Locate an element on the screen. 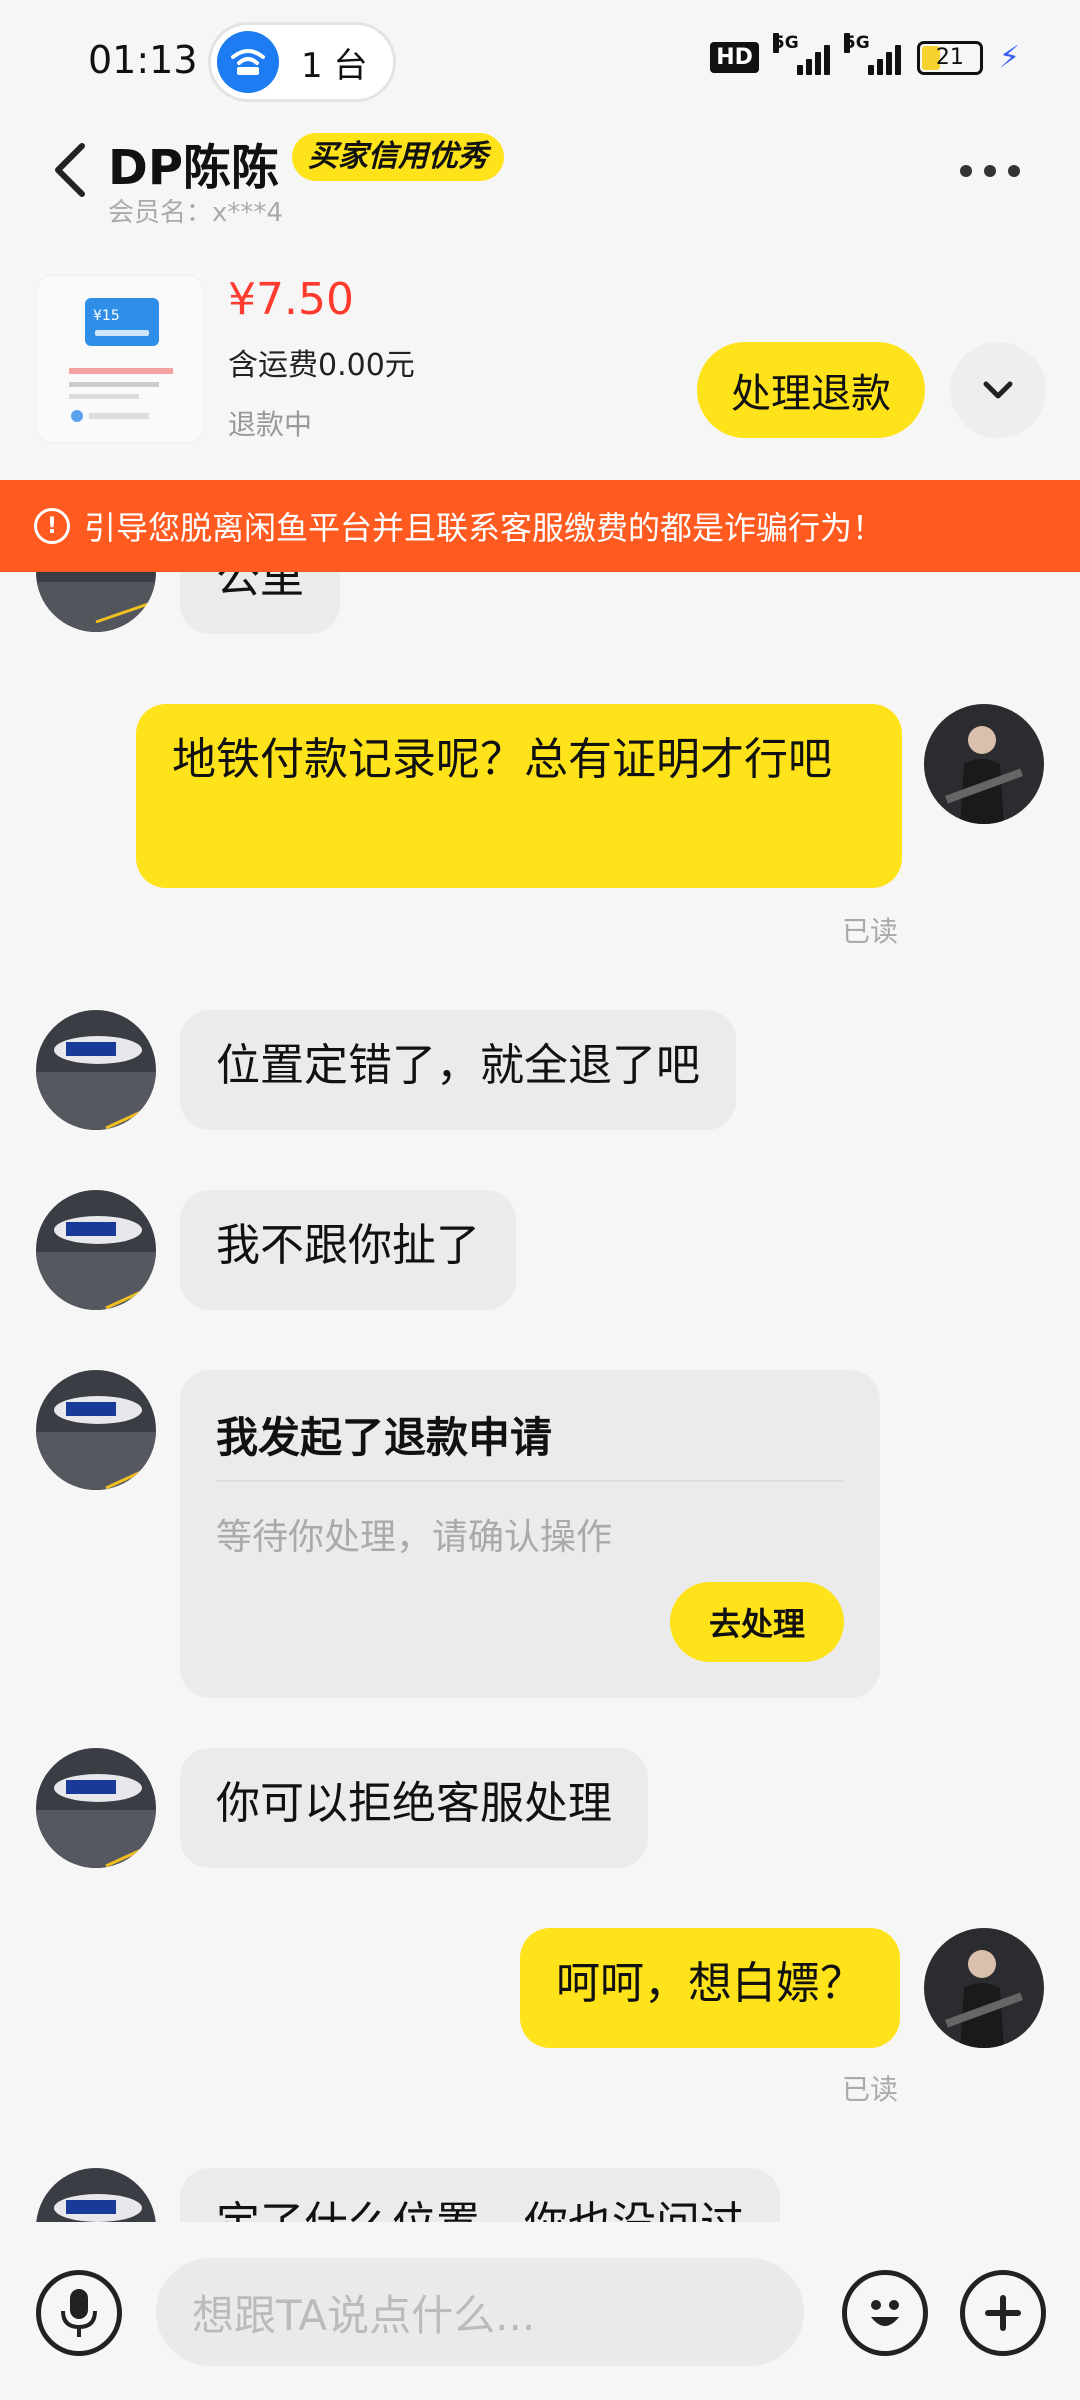 This screenshot has width=1080, height=2400. system-icons: HD 5G 5G 21 ⚡ is located at coordinates (865, 53).